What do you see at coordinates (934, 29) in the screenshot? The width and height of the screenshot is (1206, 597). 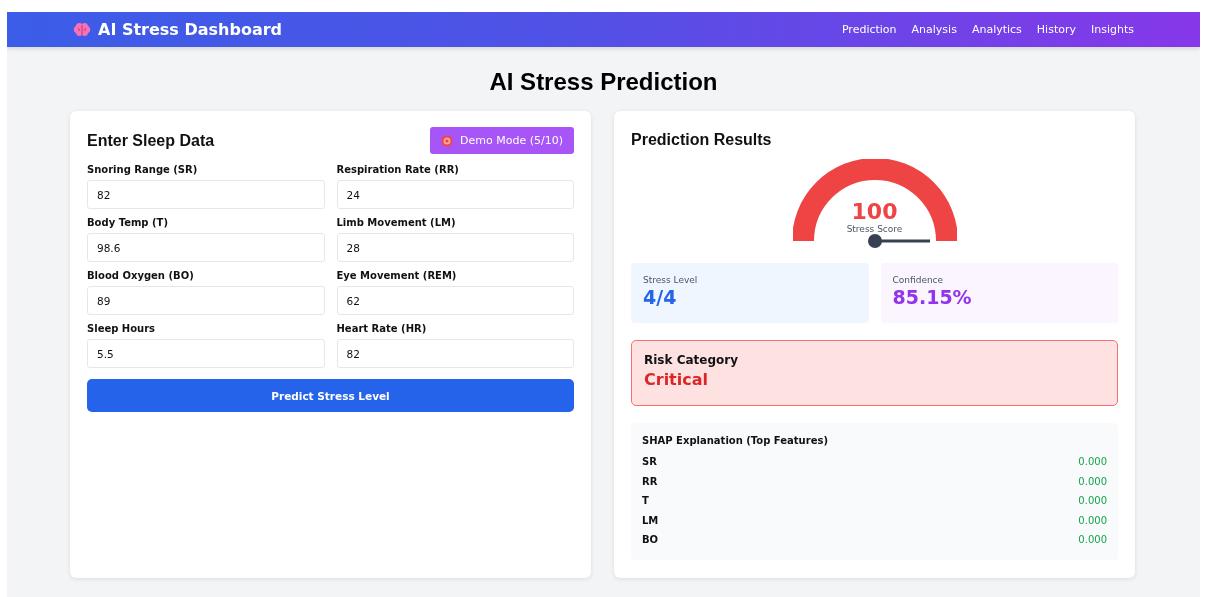 I see `nav-link: Analysis` at bounding box center [934, 29].